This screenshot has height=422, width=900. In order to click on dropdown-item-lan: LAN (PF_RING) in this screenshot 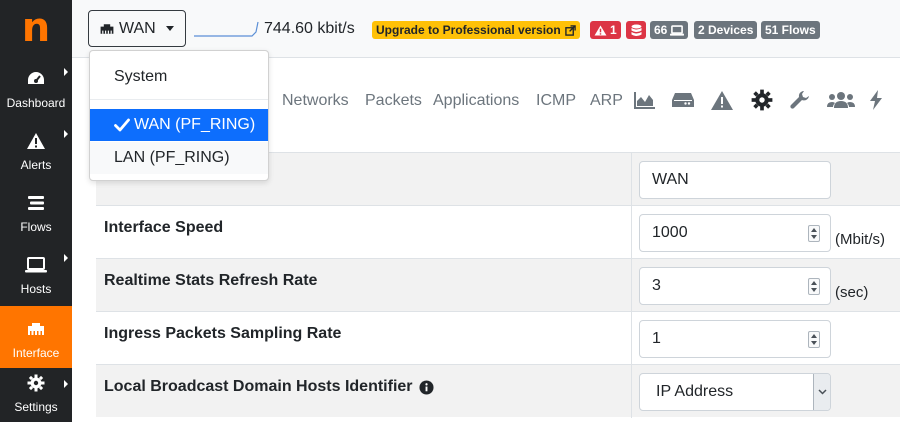, I will do `click(179, 158)`.